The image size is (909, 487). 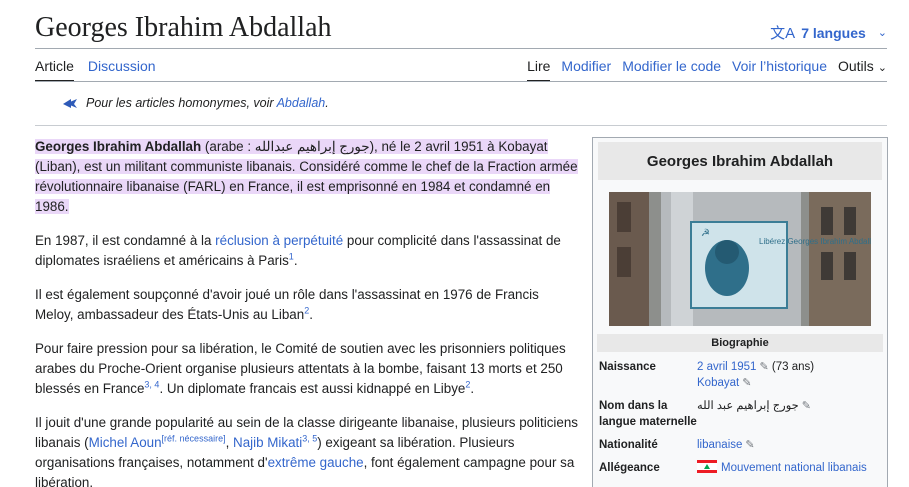 I want to click on tab-read: Lire, so click(x=539, y=70).